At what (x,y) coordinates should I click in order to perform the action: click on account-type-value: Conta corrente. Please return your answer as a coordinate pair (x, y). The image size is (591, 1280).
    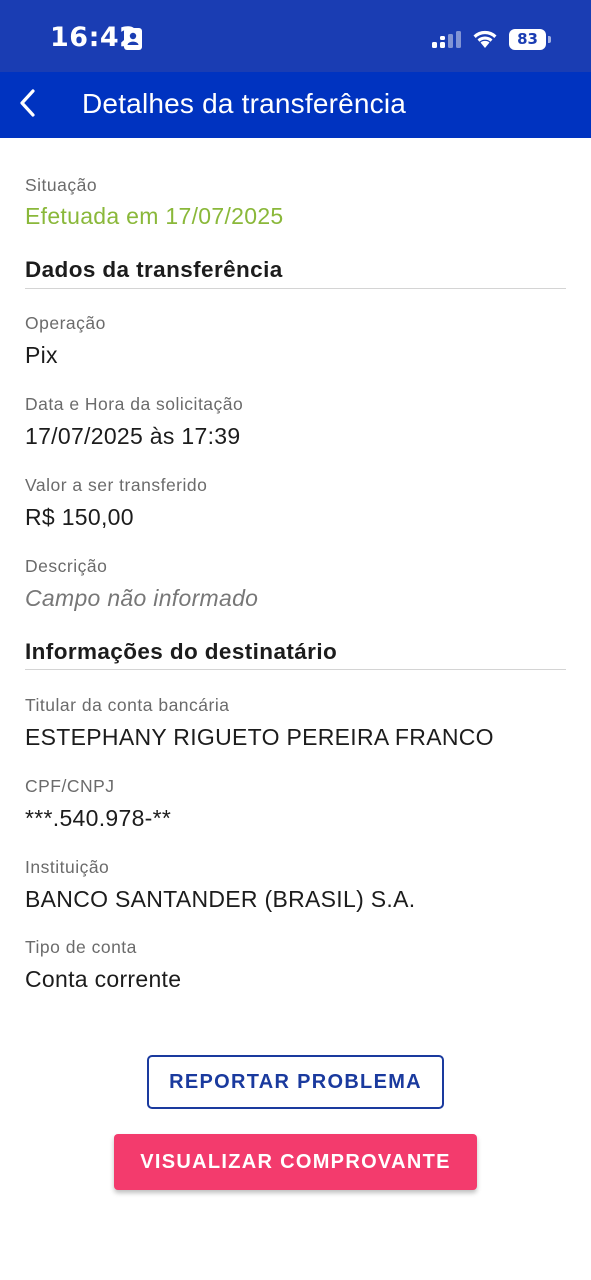
    Looking at the image, I should click on (103, 979).